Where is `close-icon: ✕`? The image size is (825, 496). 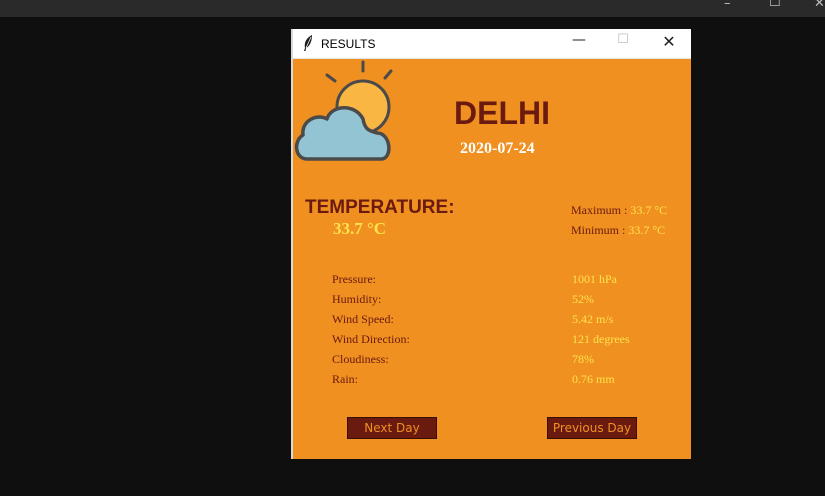 close-icon: ✕ is located at coordinates (669, 42).